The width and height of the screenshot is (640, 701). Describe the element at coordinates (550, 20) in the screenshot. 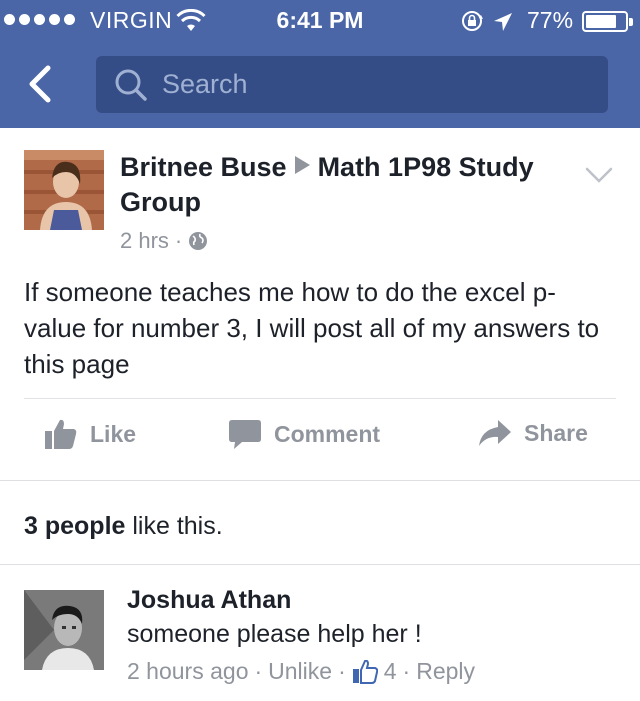

I see `battery-percent: 77%` at that location.